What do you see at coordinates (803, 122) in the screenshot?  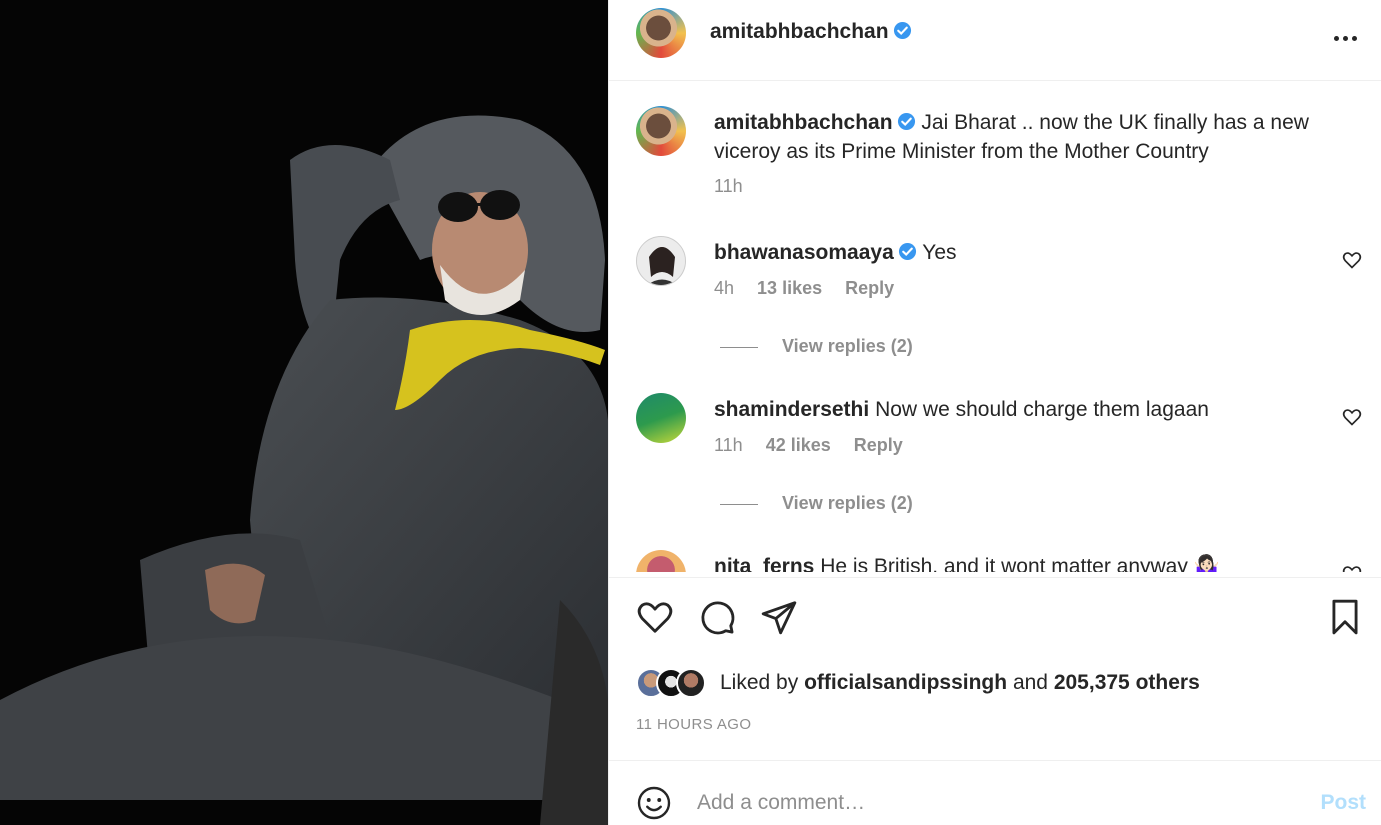 I see `caption-username: amitabhbachchan` at bounding box center [803, 122].